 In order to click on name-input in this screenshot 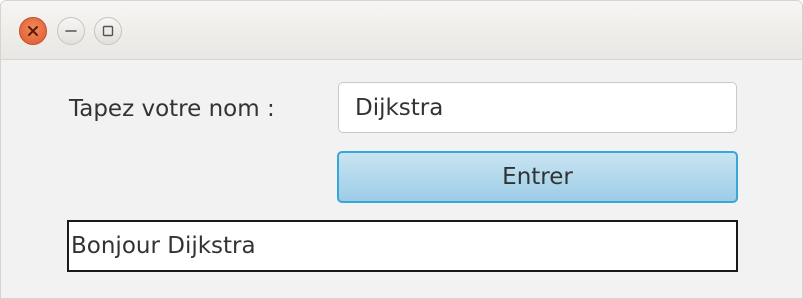, I will do `click(537, 107)`.